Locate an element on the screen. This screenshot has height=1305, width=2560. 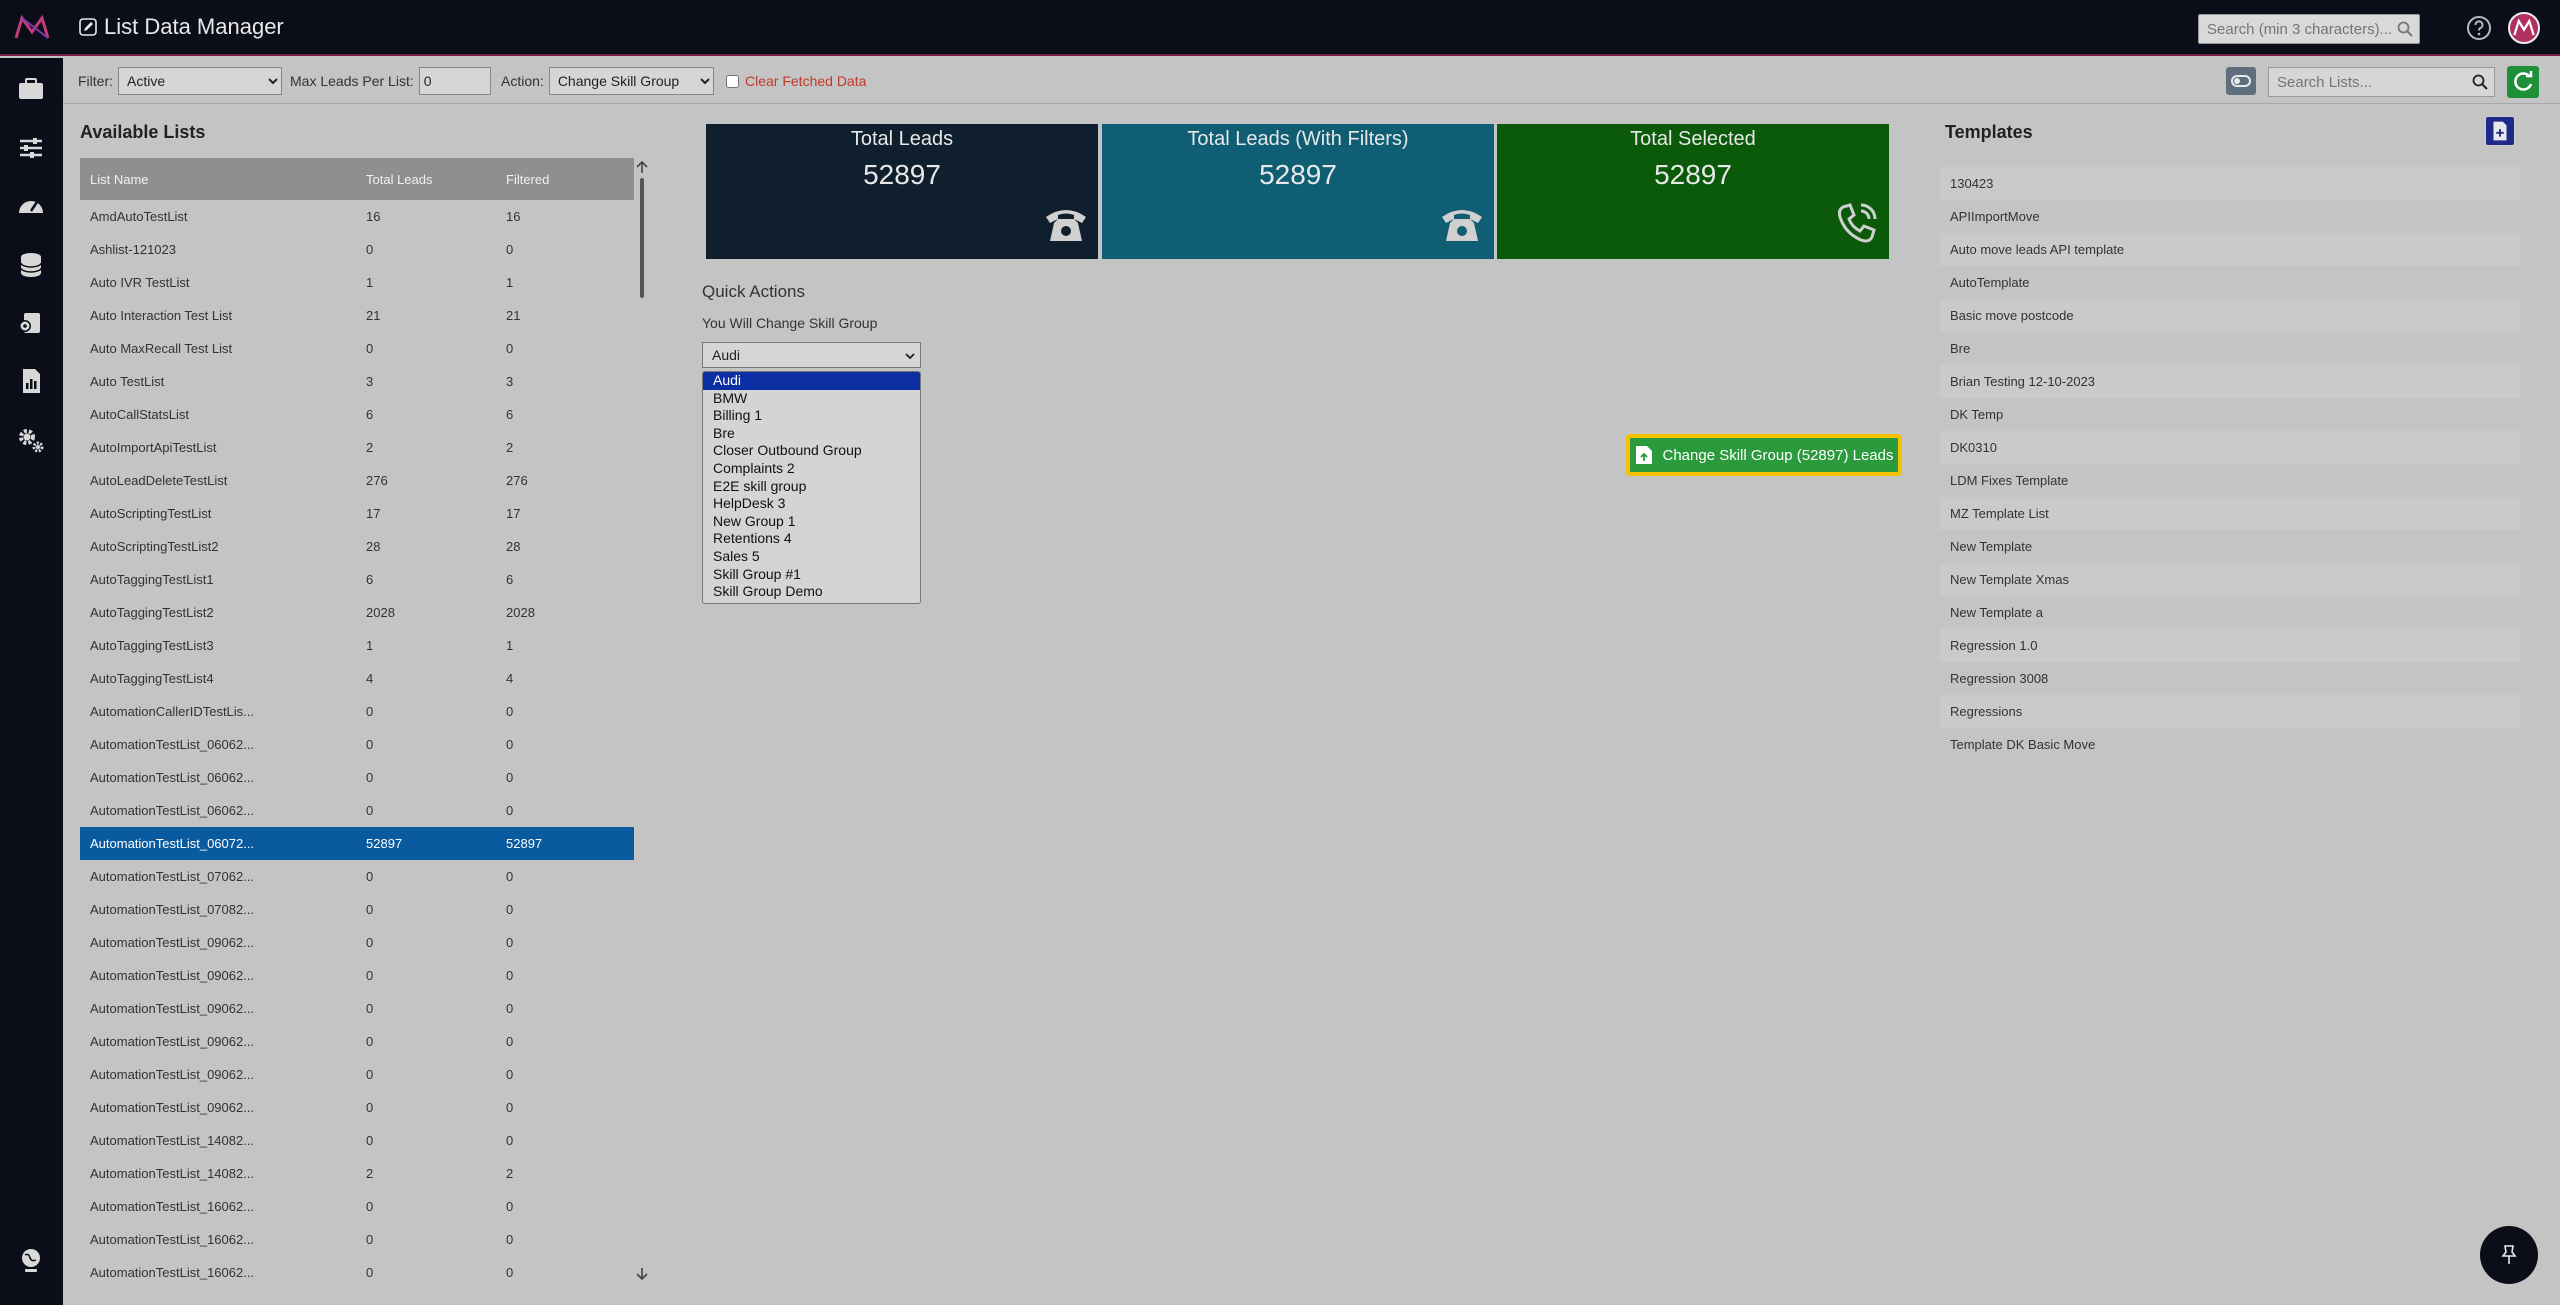
table-row: Auto Interaction Test List 21 21 is located at coordinates (357, 315).